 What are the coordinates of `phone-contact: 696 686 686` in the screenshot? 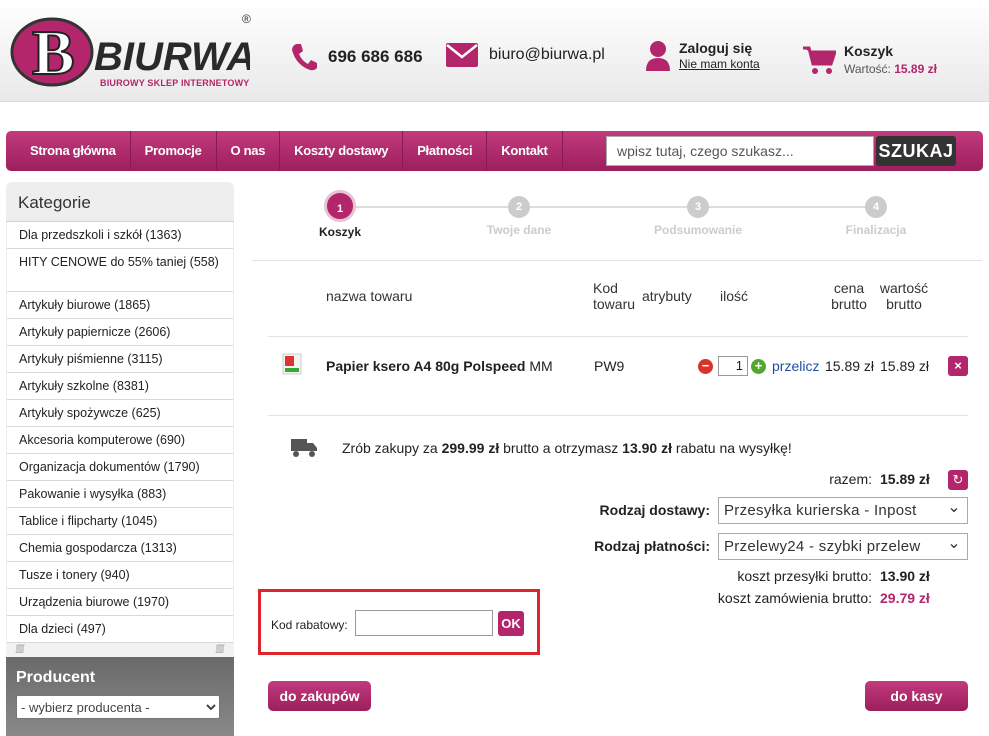 It's located at (356, 57).